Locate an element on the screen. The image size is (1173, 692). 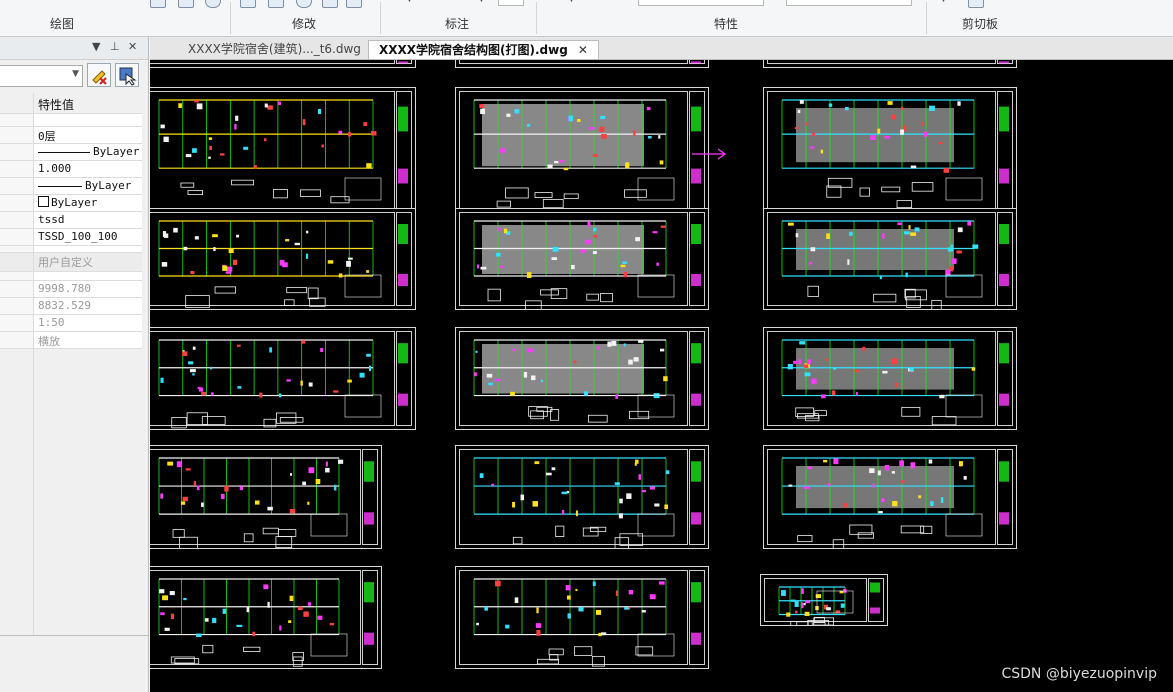
ribbon-mirror-icon is located at coordinates (330, 4).